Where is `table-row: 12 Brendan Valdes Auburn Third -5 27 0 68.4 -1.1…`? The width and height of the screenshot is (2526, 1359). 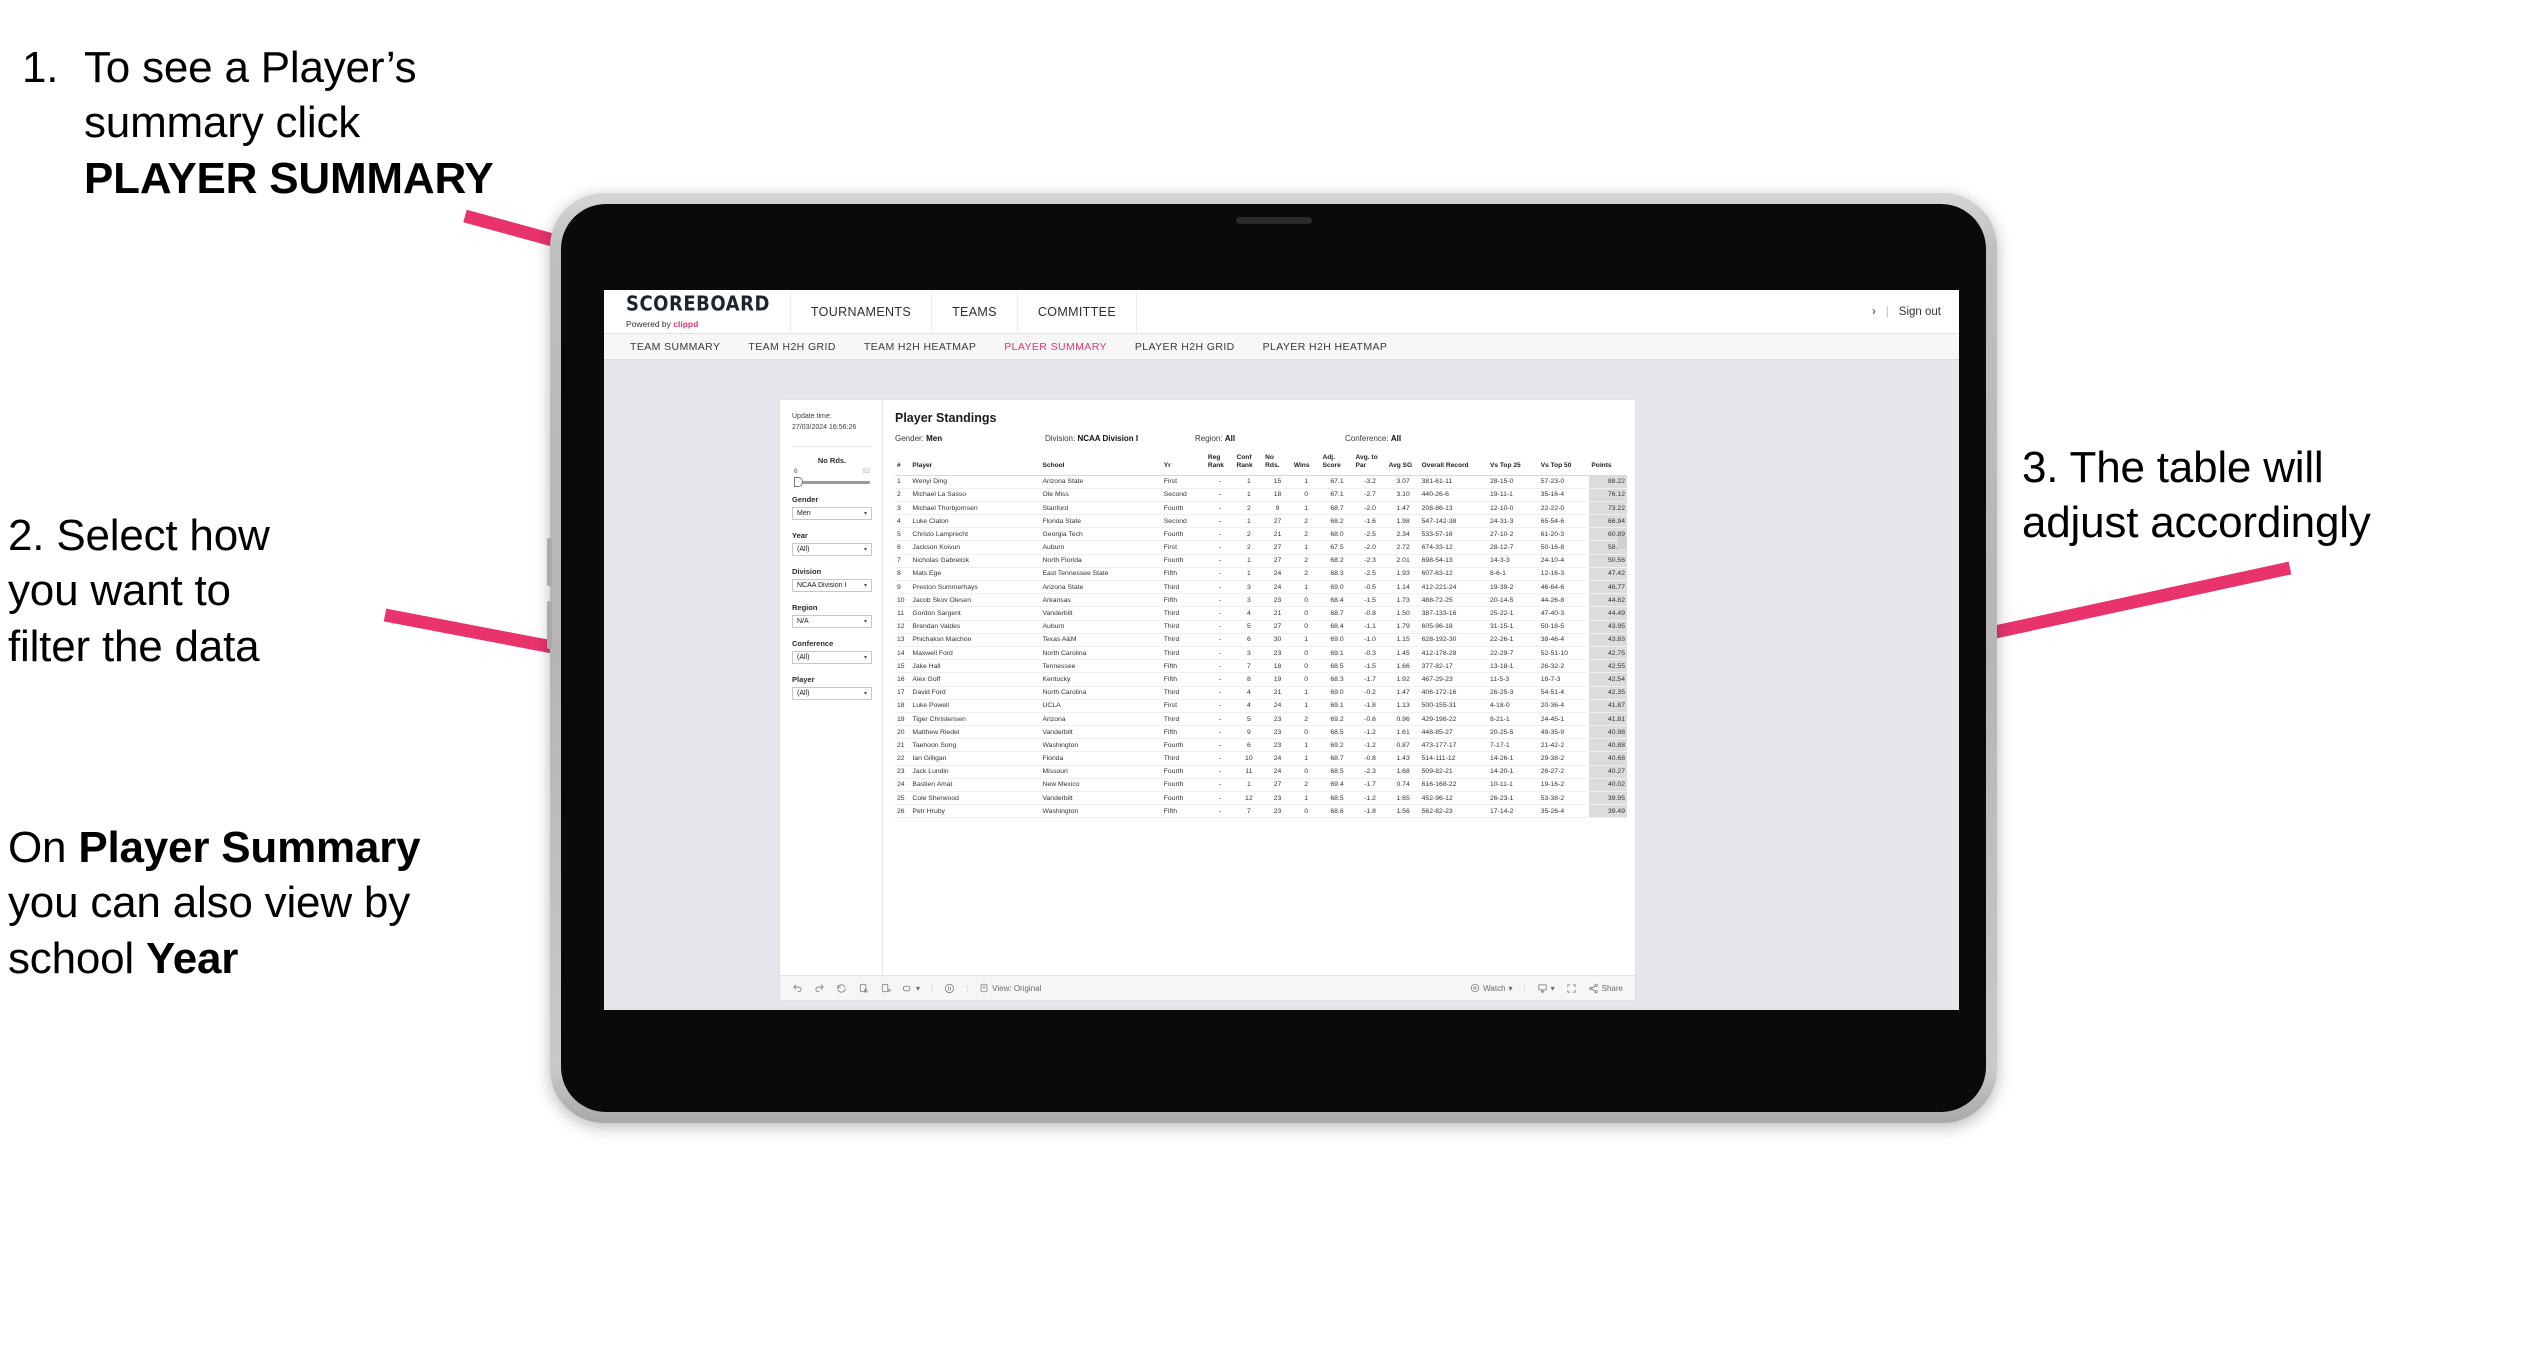 table-row: 12 Brendan Valdes Auburn Third -5 27 0 68.4 -1.1… is located at coordinates (1261, 627).